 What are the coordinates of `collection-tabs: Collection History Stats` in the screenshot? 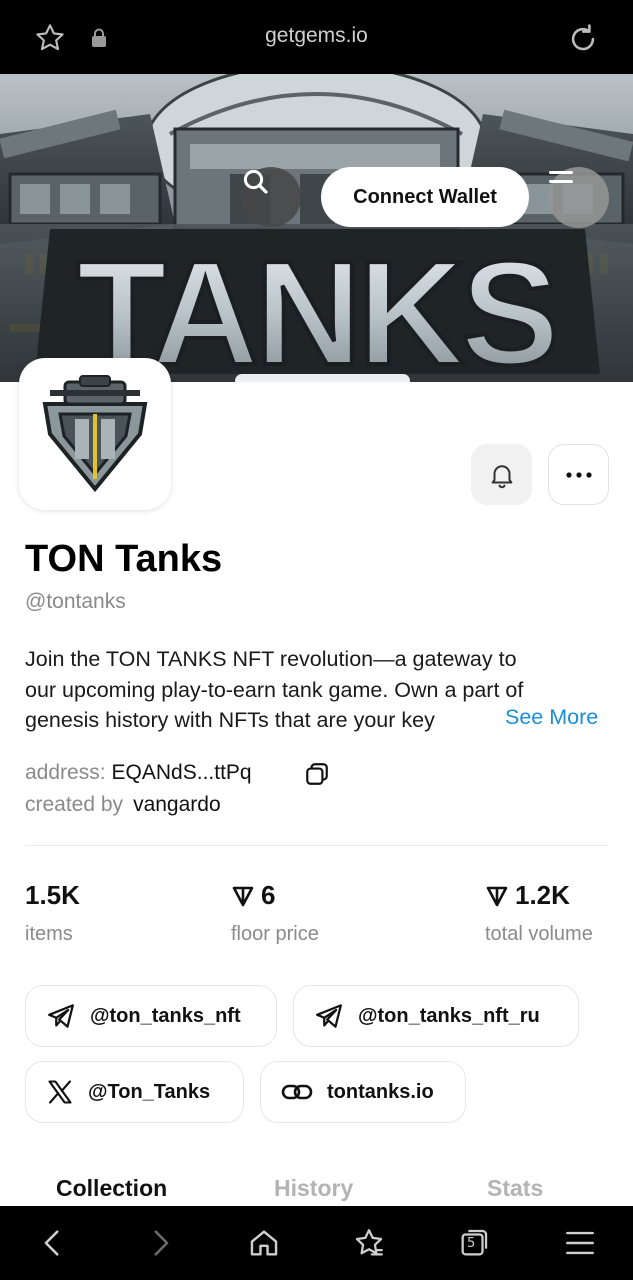 It's located at (316, 1191).